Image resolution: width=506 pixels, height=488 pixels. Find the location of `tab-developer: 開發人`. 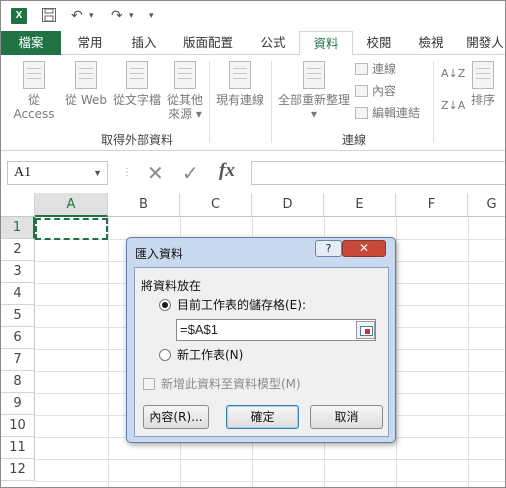

tab-developer: 開發人 is located at coordinates (481, 43).